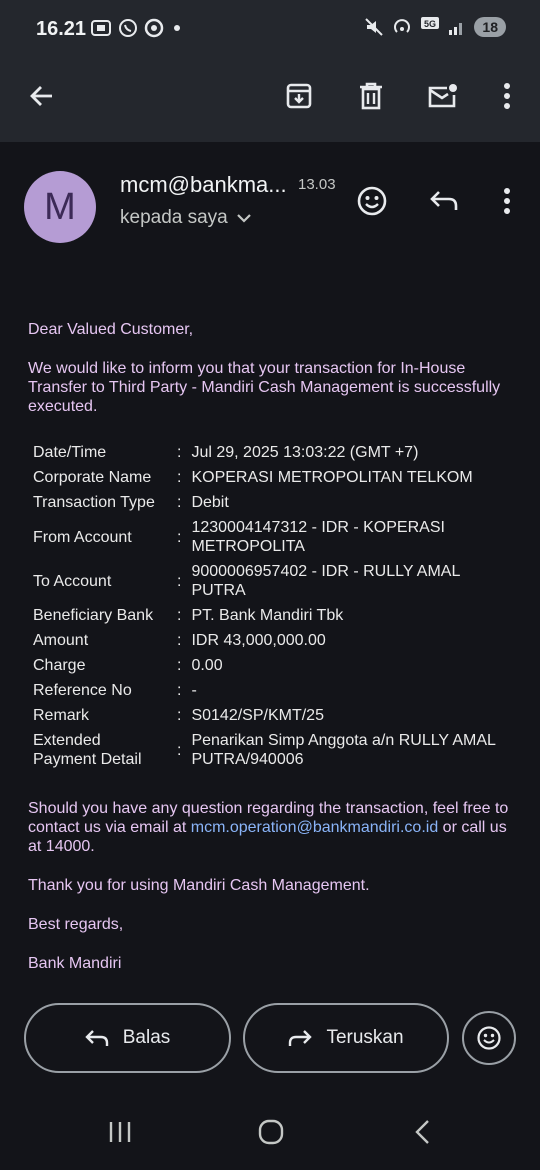 The height and width of the screenshot is (1170, 540). What do you see at coordinates (371, 96) in the screenshot?
I see `delete-button` at bounding box center [371, 96].